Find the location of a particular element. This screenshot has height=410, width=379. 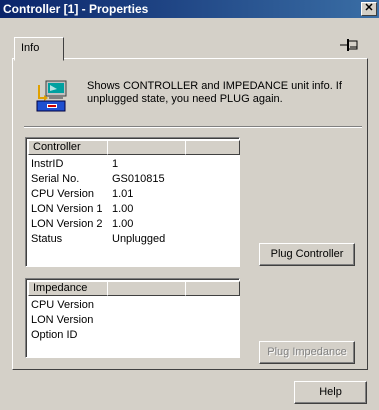

impedance-value-column-header is located at coordinates (146, 288).